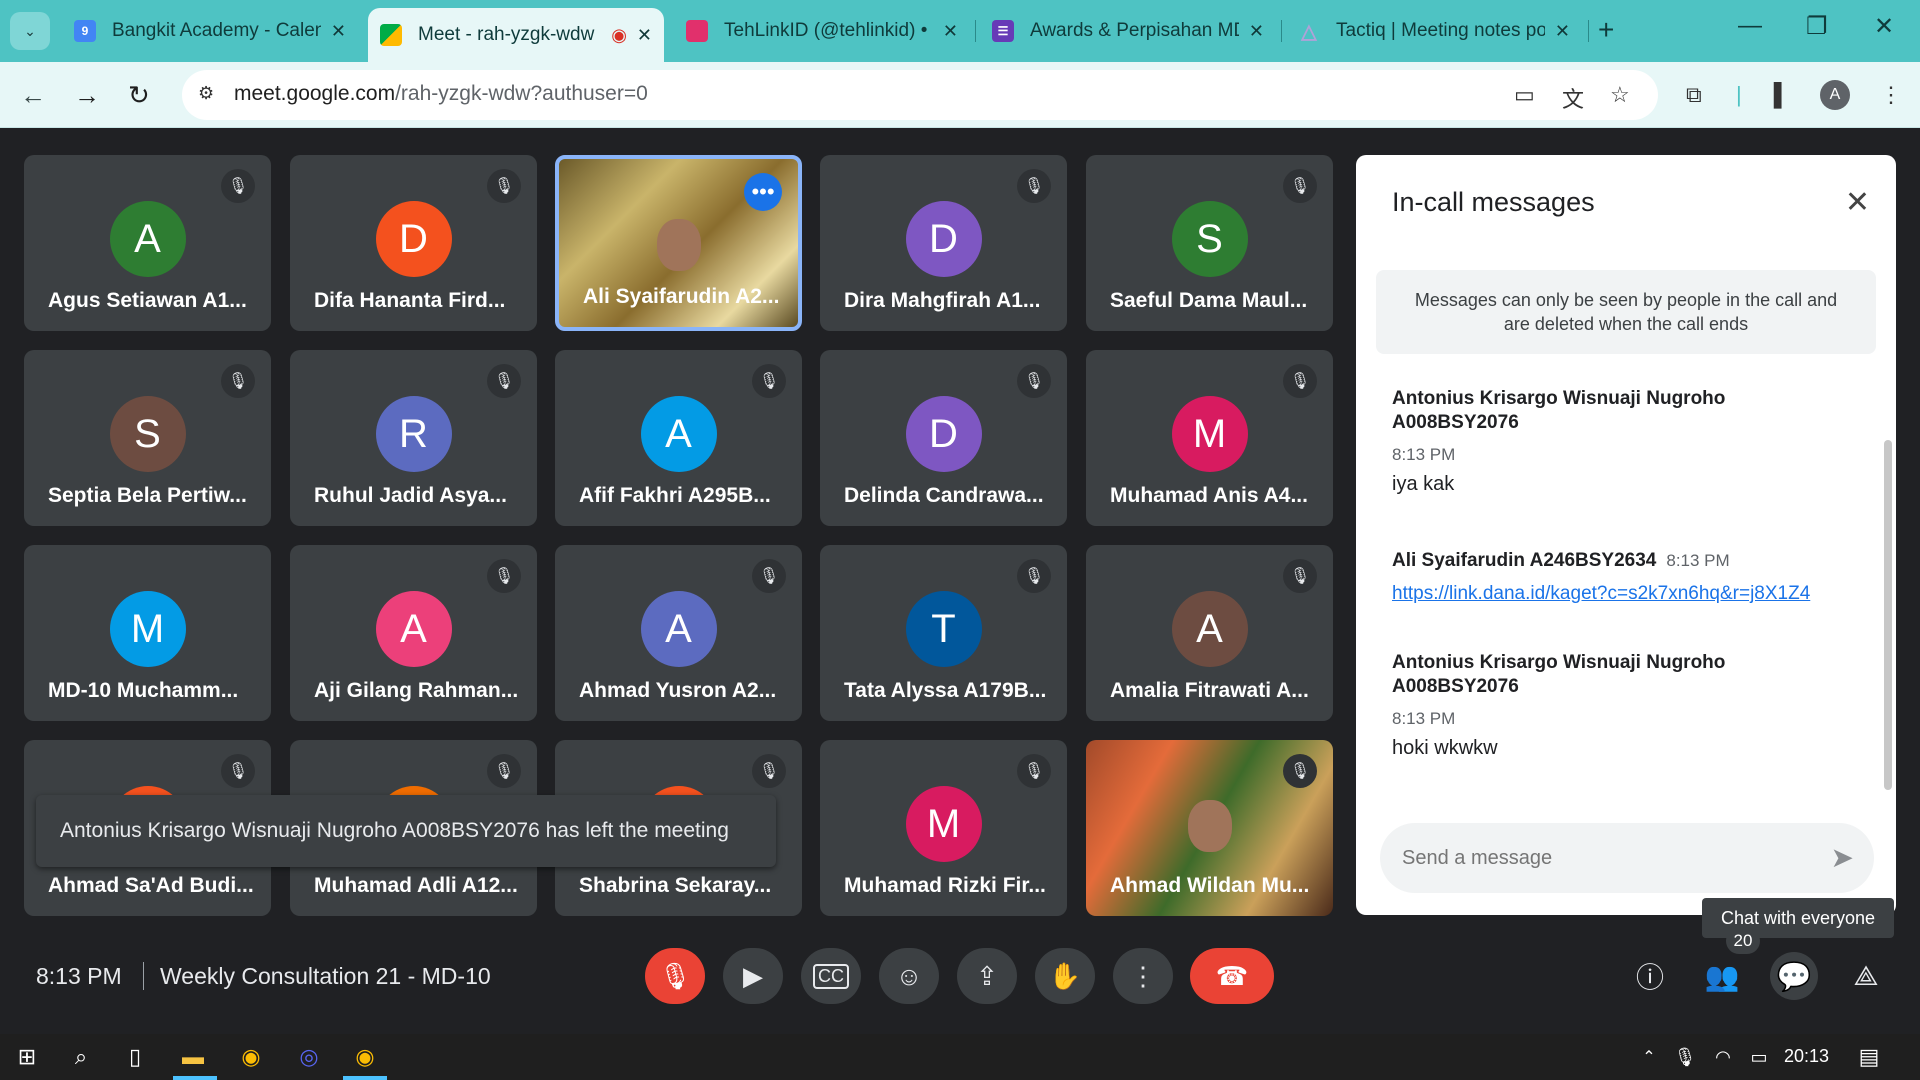 The height and width of the screenshot is (1080, 1920). What do you see at coordinates (193, 1057) in the screenshot?
I see `file-explorer-icon: ▬` at bounding box center [193, 1057].